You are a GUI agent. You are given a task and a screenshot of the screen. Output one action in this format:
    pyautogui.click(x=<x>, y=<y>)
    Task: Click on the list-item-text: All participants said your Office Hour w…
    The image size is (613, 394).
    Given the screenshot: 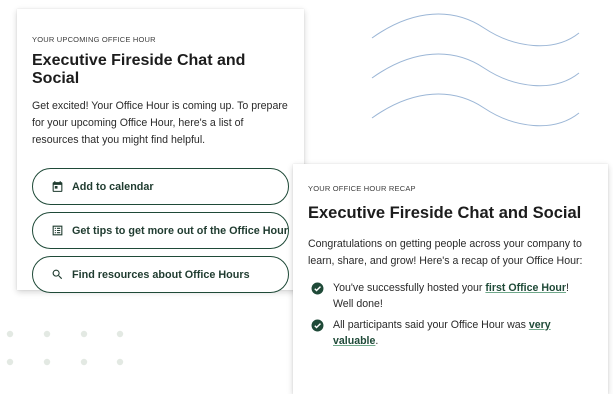 What is the action you would take?
    pyautogui.click(x=462, y=333)
    